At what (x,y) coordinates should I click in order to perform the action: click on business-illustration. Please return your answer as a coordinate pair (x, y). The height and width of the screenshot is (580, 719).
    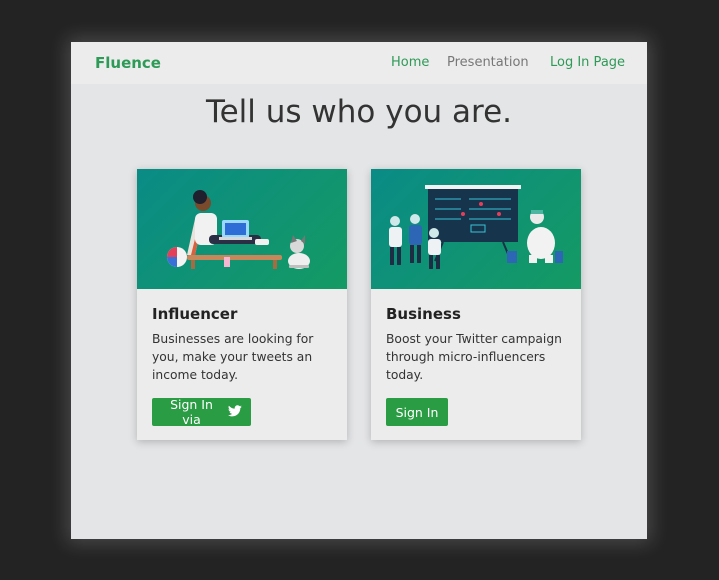
    Looking at the image, I should click on (476, 229).